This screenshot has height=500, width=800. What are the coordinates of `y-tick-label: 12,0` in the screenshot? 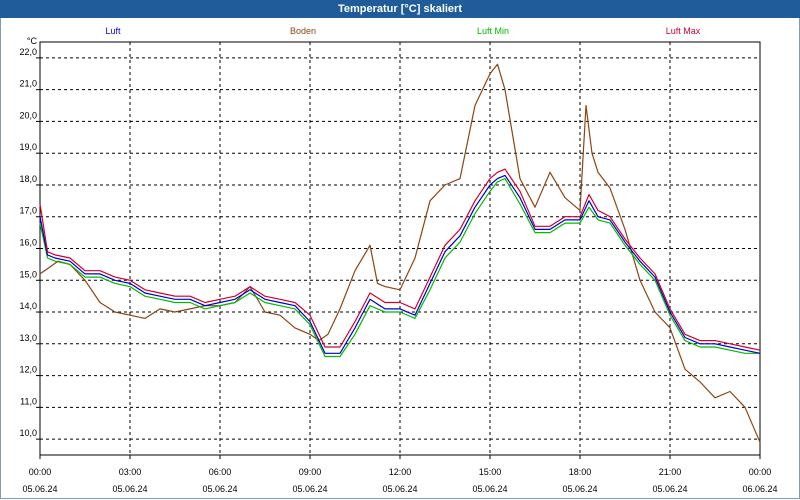 It's located at (28, 370).